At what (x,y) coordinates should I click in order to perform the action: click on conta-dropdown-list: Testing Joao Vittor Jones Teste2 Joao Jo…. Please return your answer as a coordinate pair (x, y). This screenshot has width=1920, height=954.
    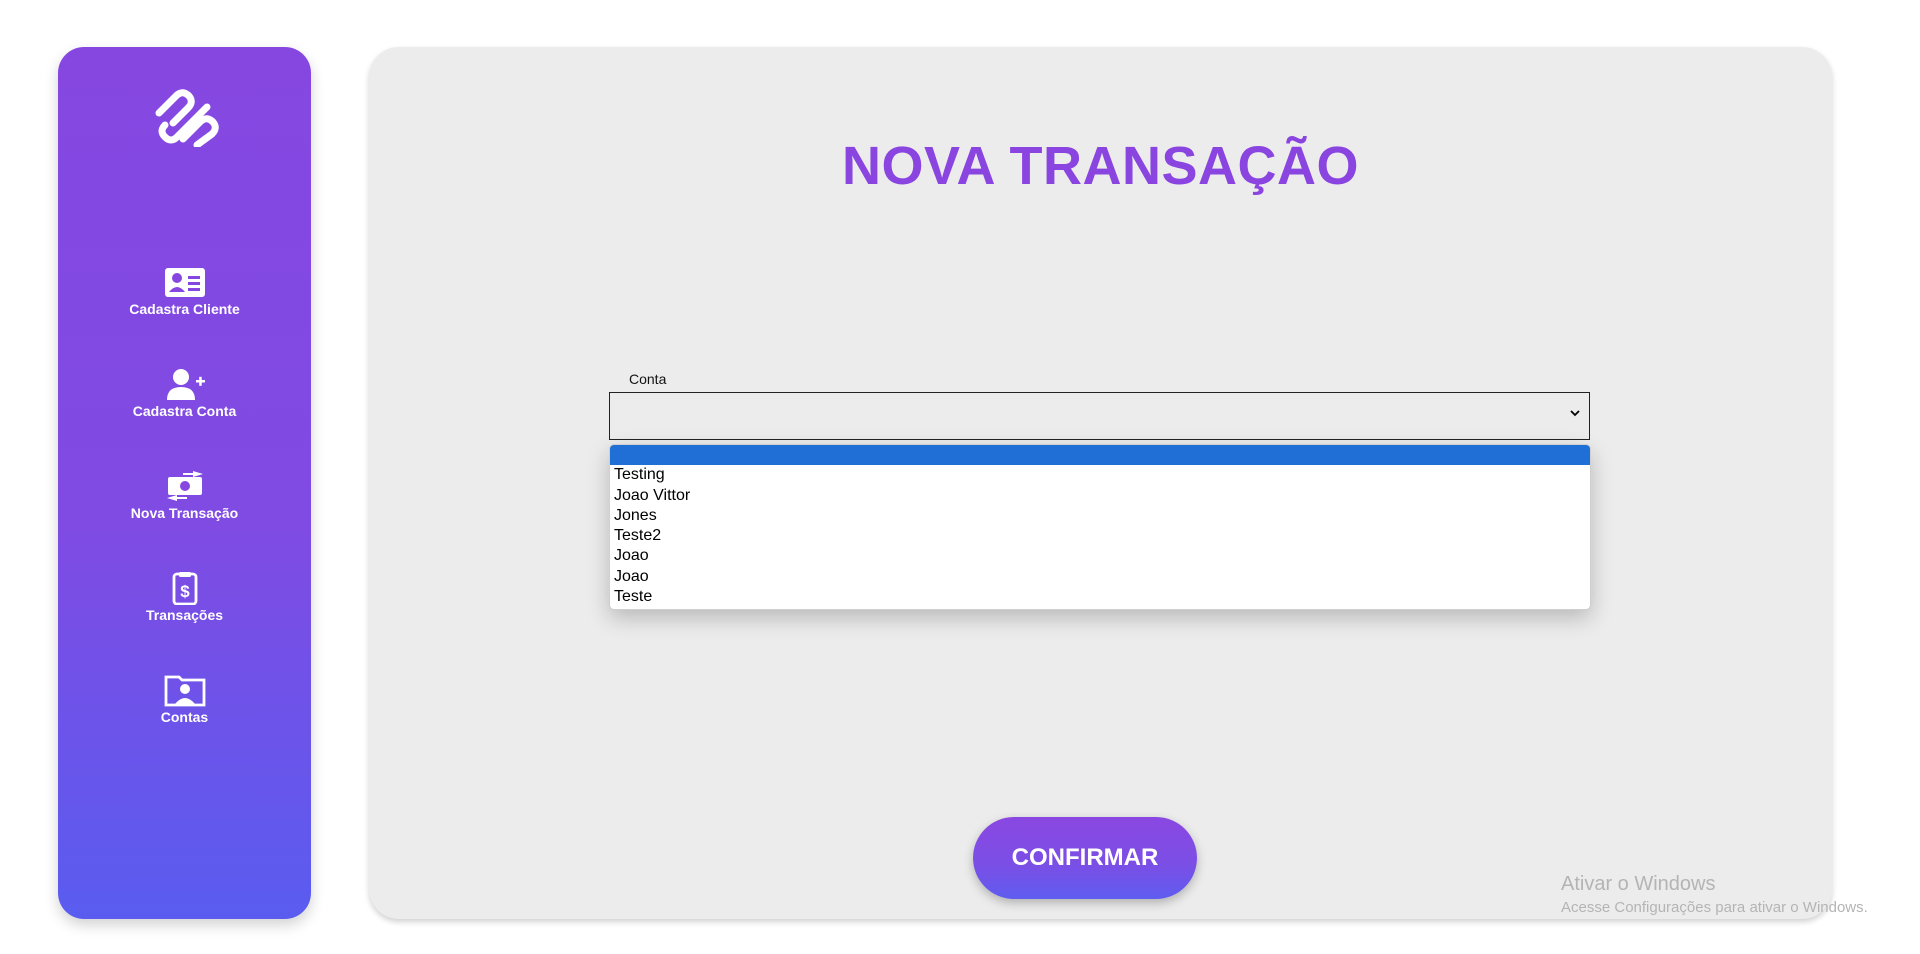
    Looking at the image, I should click on (1100, 527).